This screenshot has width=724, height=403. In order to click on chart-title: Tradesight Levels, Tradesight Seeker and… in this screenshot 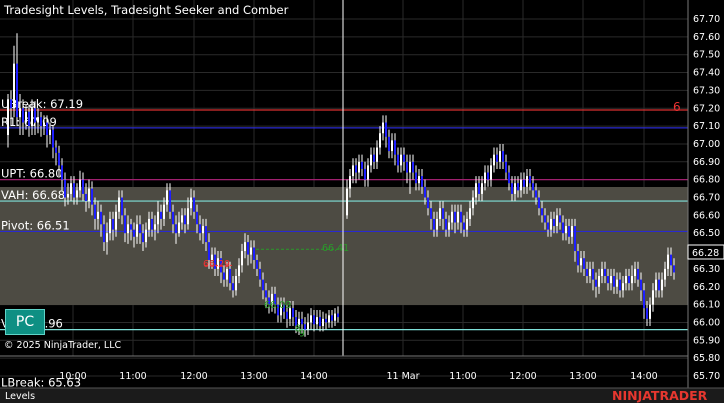, I will do `click(146, 10)`.